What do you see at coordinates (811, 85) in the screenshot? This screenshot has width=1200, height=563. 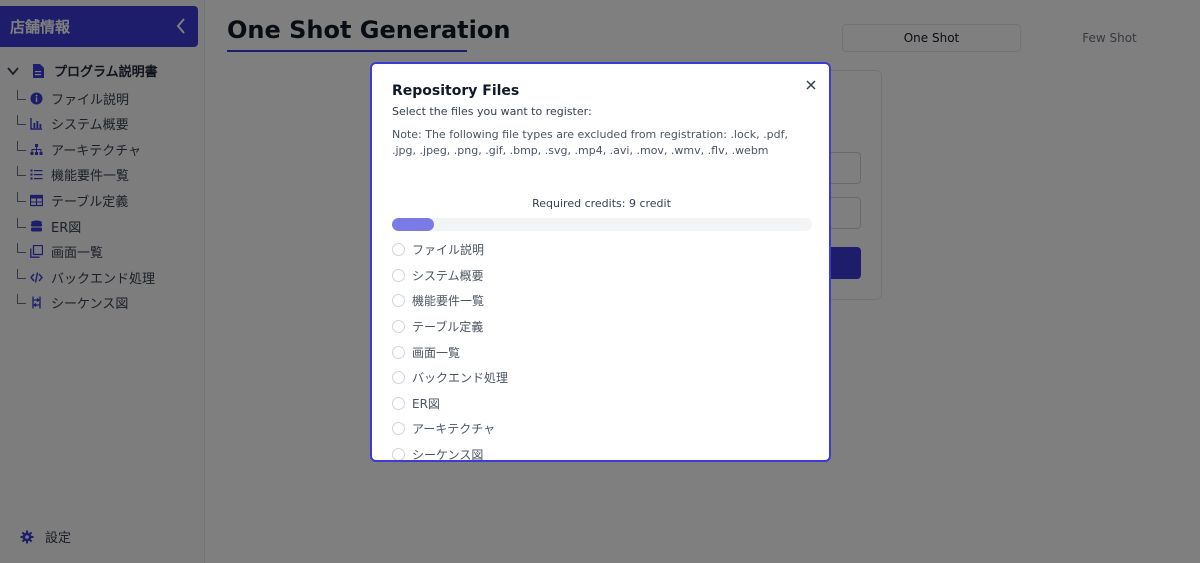 I see `close-icon` at bounding box center [811, 85].